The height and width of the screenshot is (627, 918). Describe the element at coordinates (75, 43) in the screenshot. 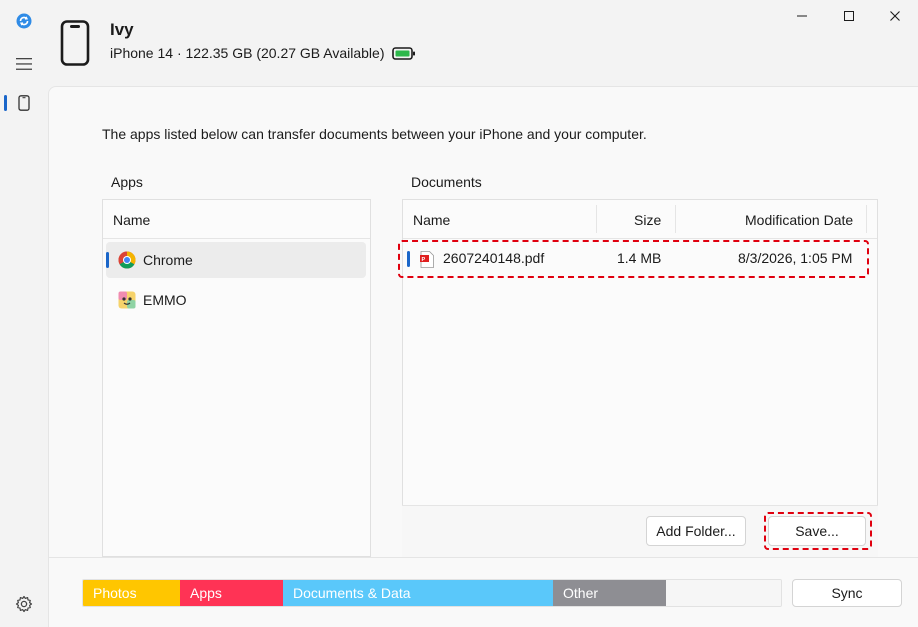

I see `iphone-device-icon` at that location.